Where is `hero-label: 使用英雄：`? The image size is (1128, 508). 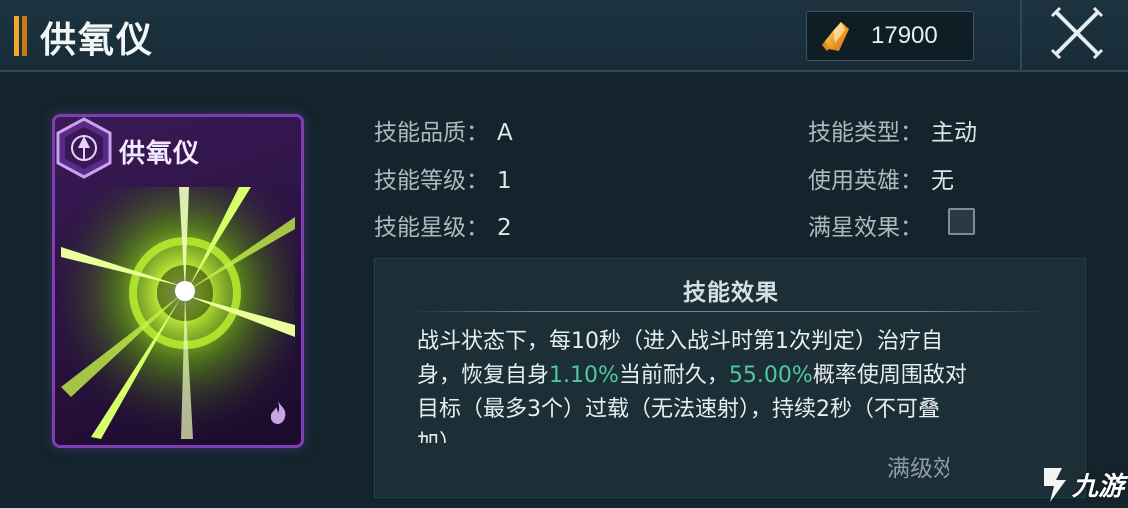 hero-label: 使用英雄： is located at coordinates (865, 181).